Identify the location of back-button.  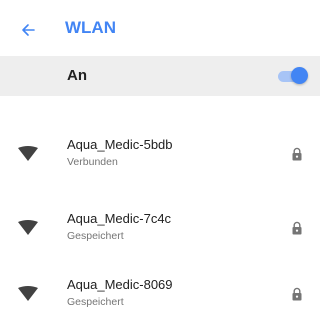
(28, 30).